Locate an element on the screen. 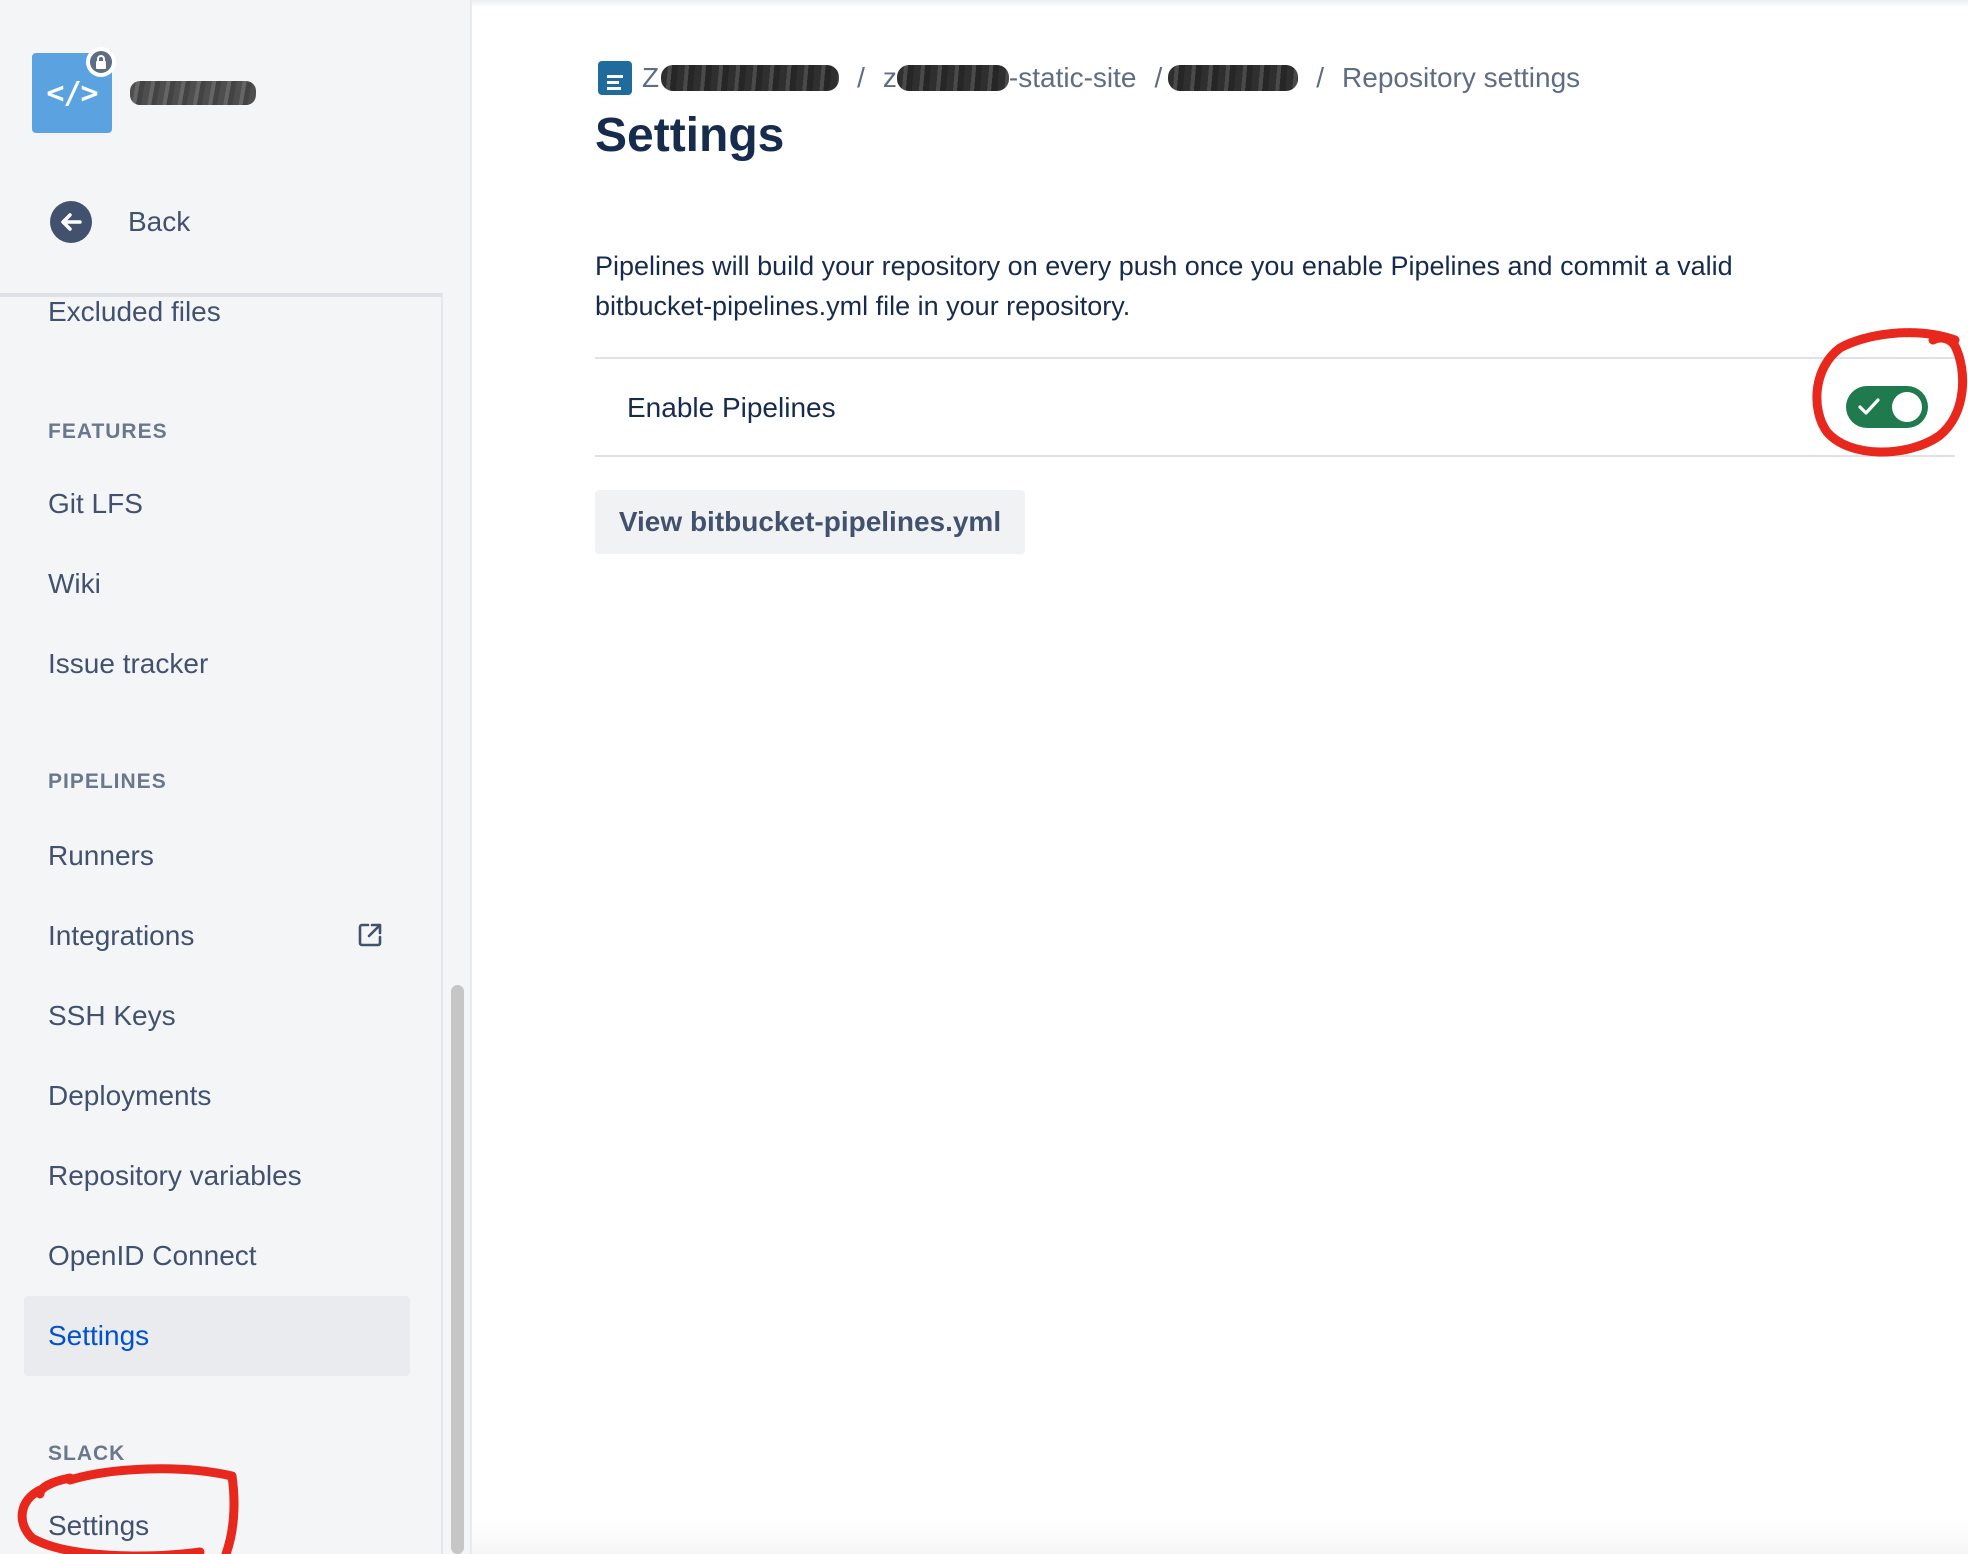 Image resolution: width=1968 pixels, height=1554 pixels. breadcrumb-repo-redacted is located at coordinates (952, 78).